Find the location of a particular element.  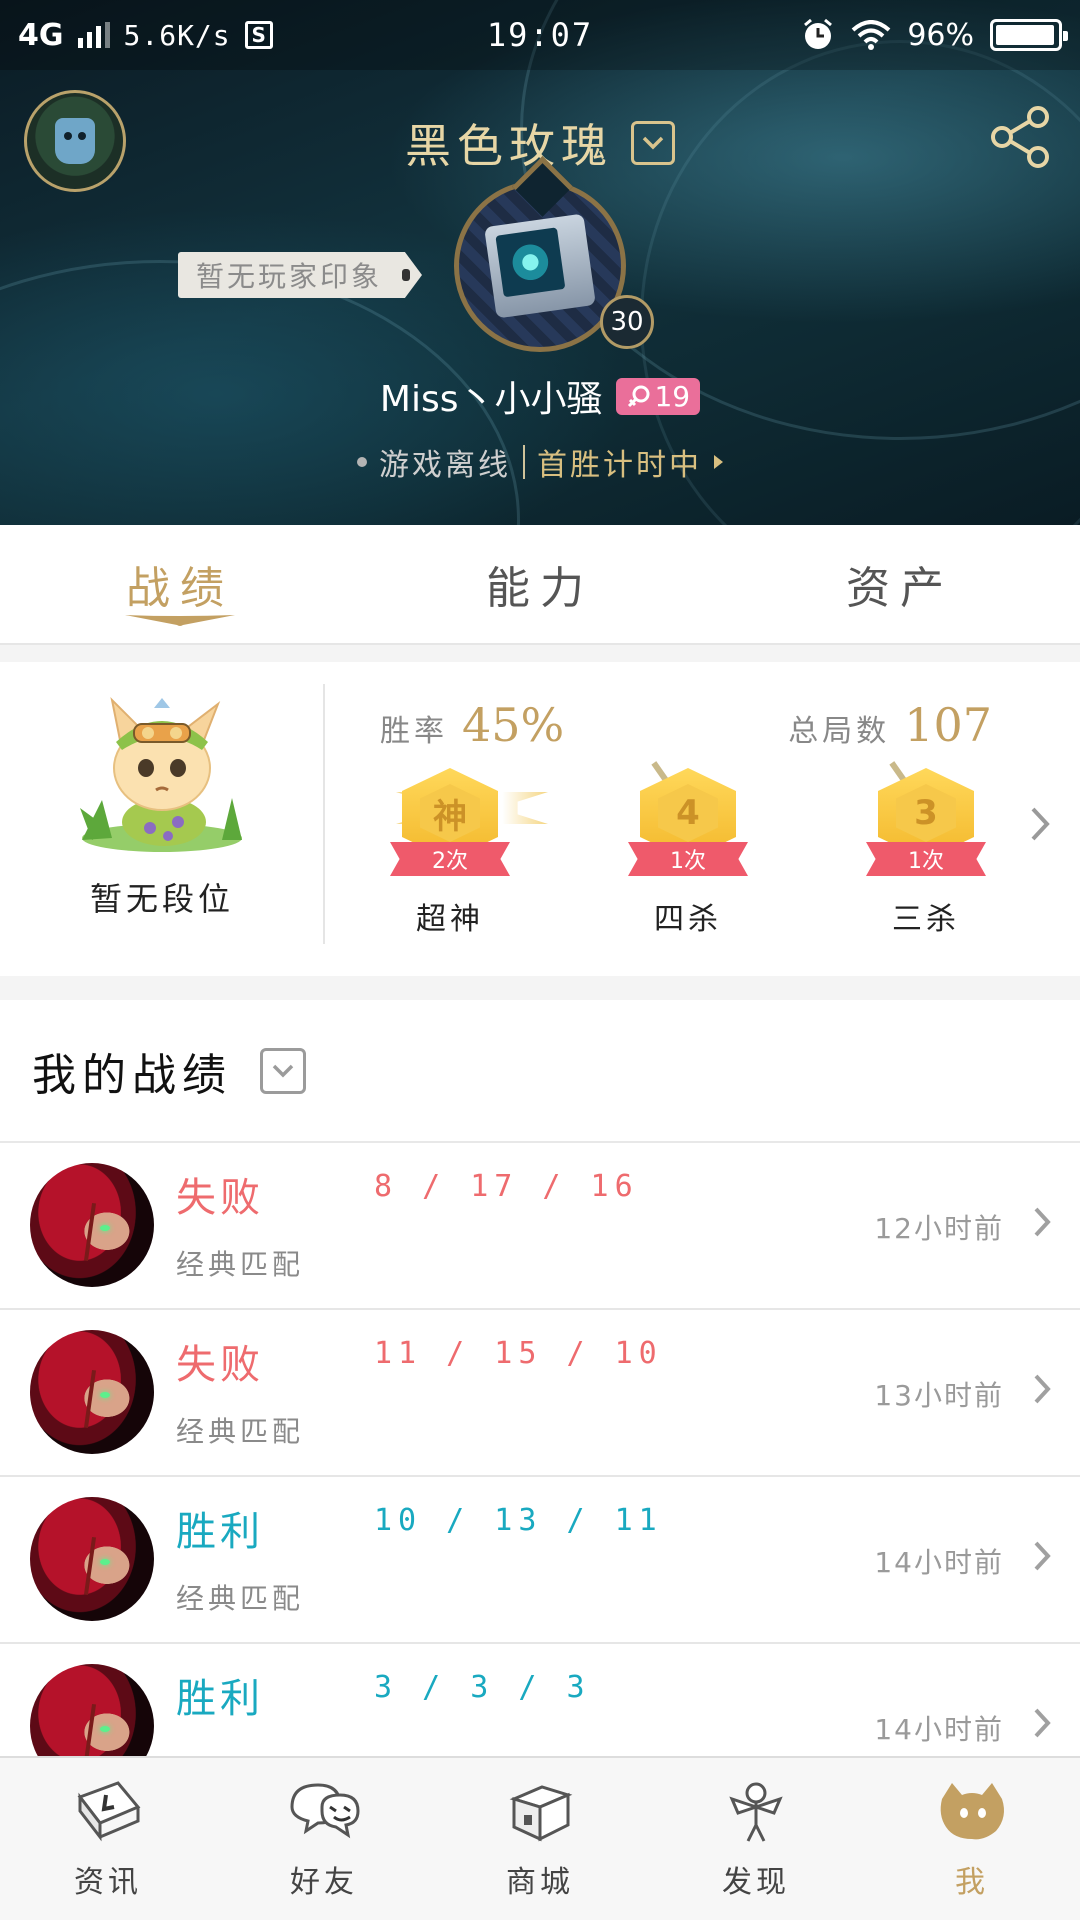

total-games-value: 107 is located at coordinates (948, 725).